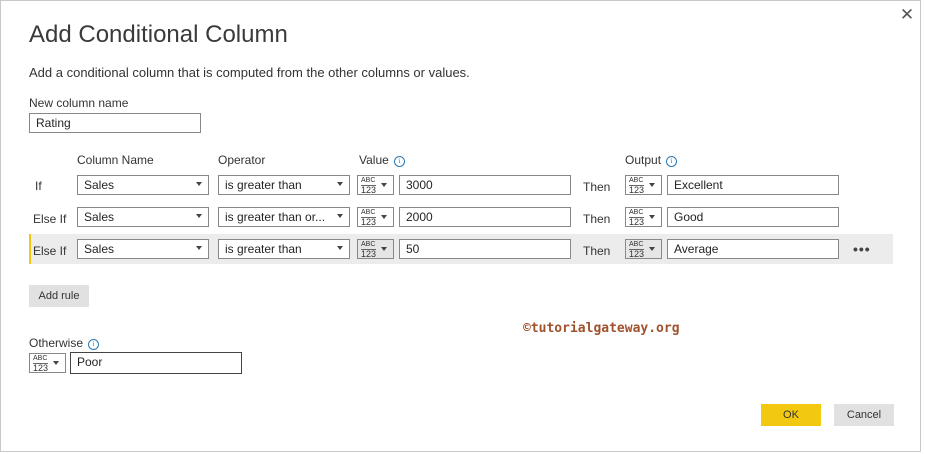 The image size is (925, 454). Describe the element at coordinates (115, 123) in the screenshot. I see `new-column-name-input: Rating` at that location.